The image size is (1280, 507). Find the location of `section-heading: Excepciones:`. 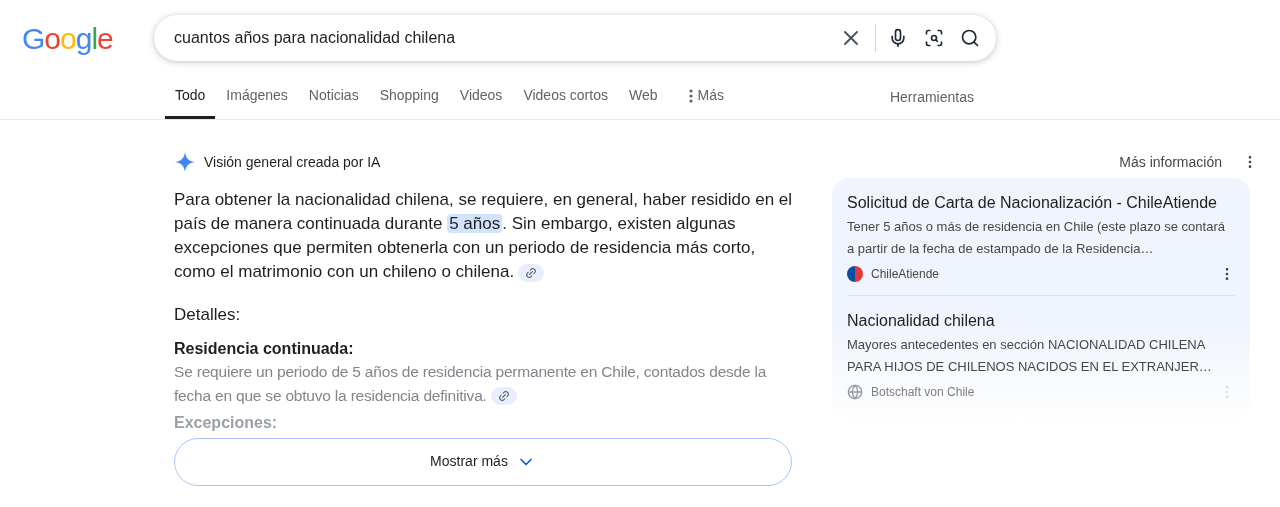

section-heading: Excepciones: is located at coordinates (226, 422).